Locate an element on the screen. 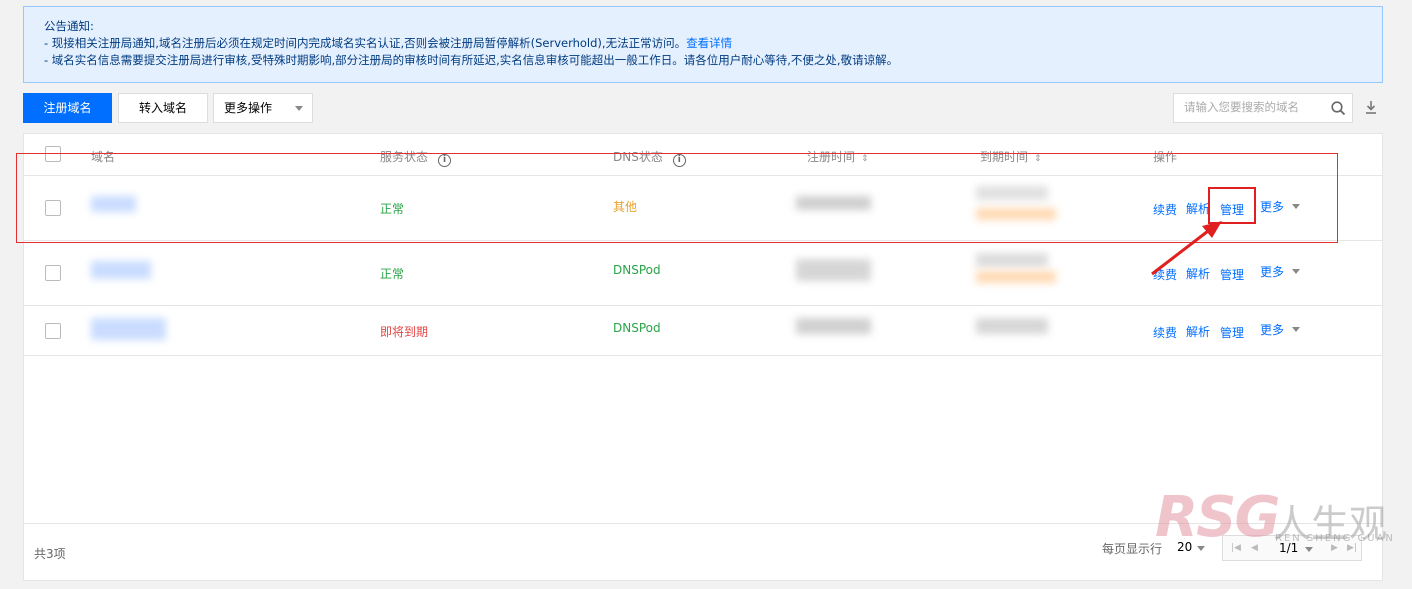  annotation-arrow-icon is located at coordinates (1186, 248).